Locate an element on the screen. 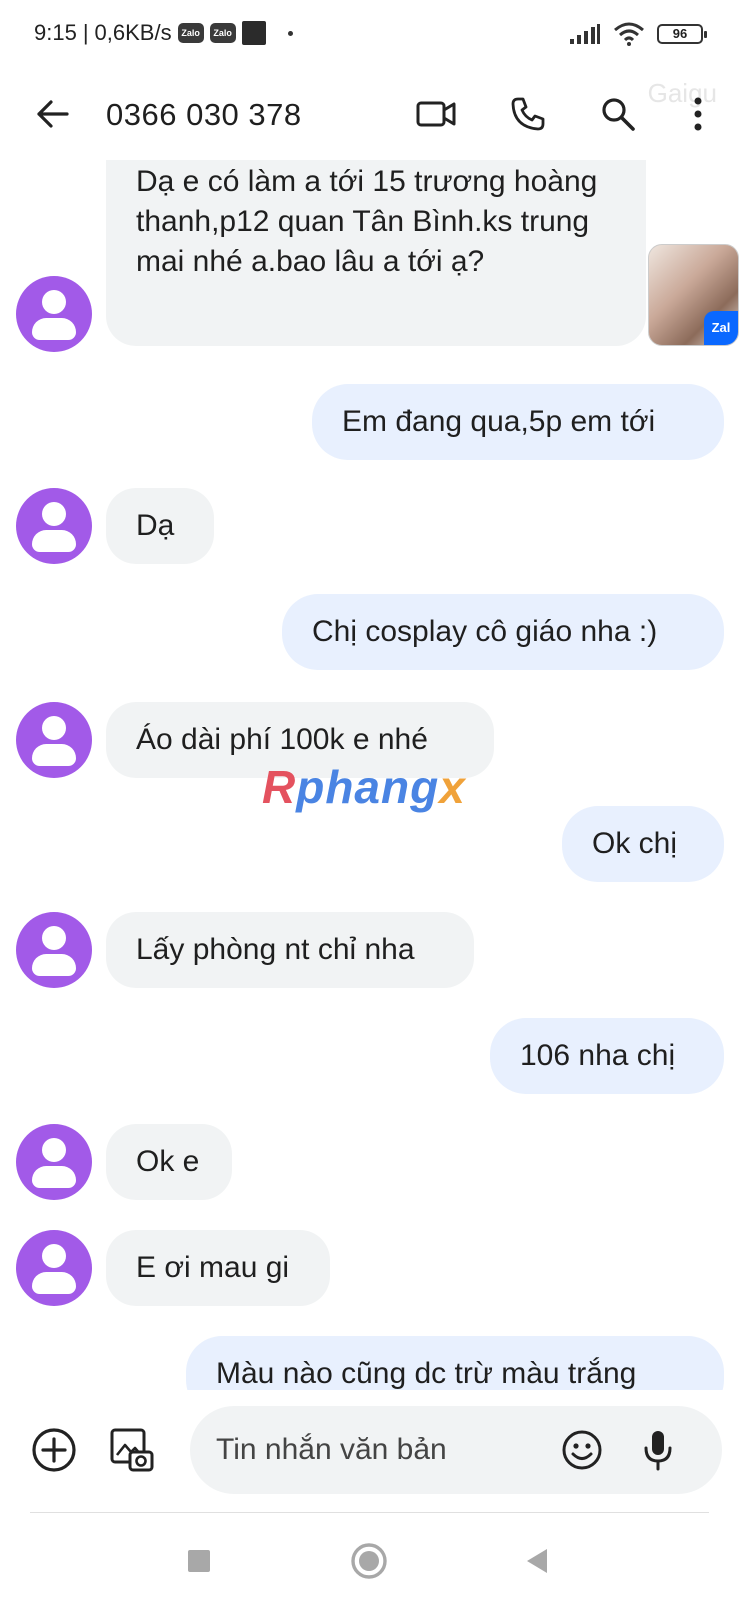  video-call-button is located at coordinates (436, 114).